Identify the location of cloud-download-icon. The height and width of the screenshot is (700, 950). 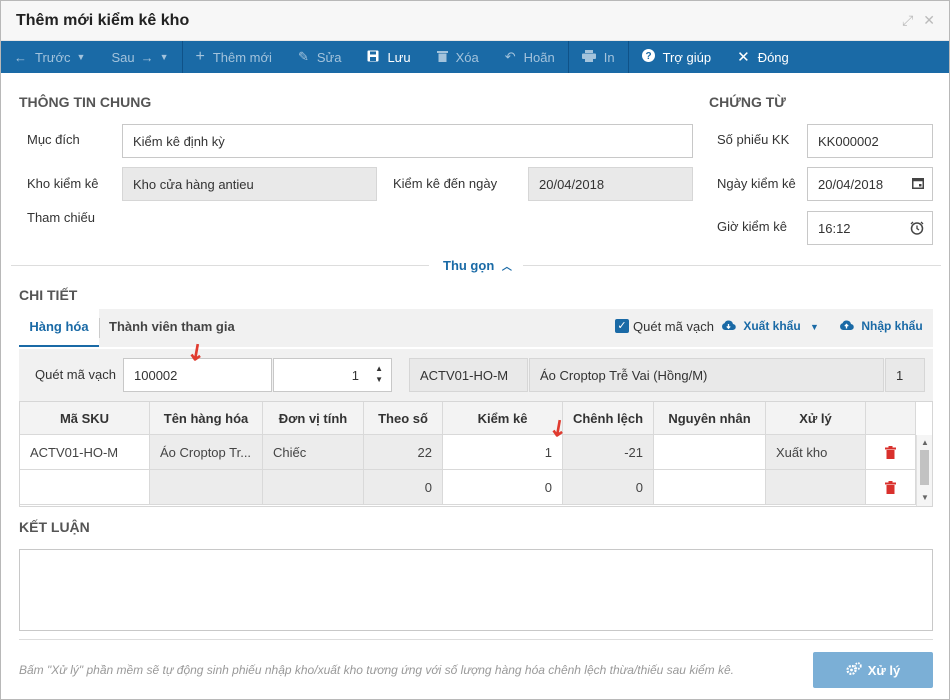
(730, 326).